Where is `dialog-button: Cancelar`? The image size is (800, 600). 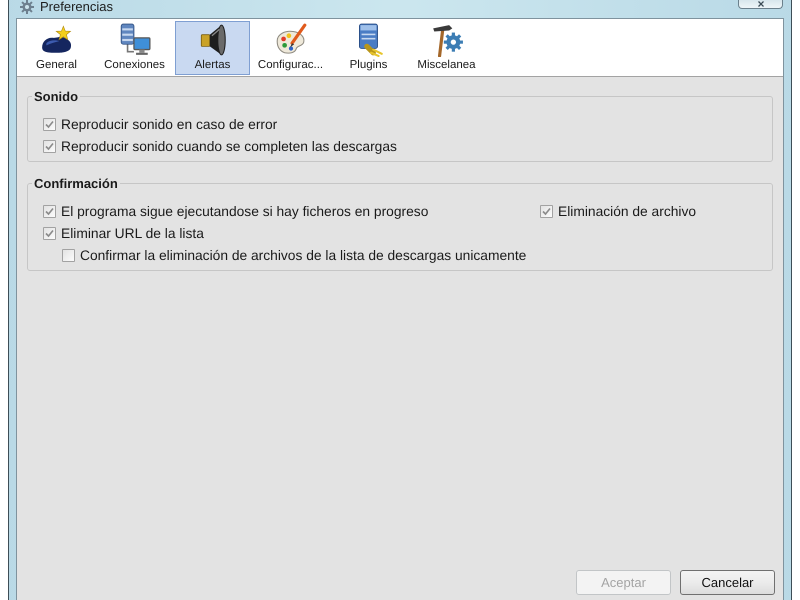 dialog-button: Cancelar is located at coordinates (727, 582).